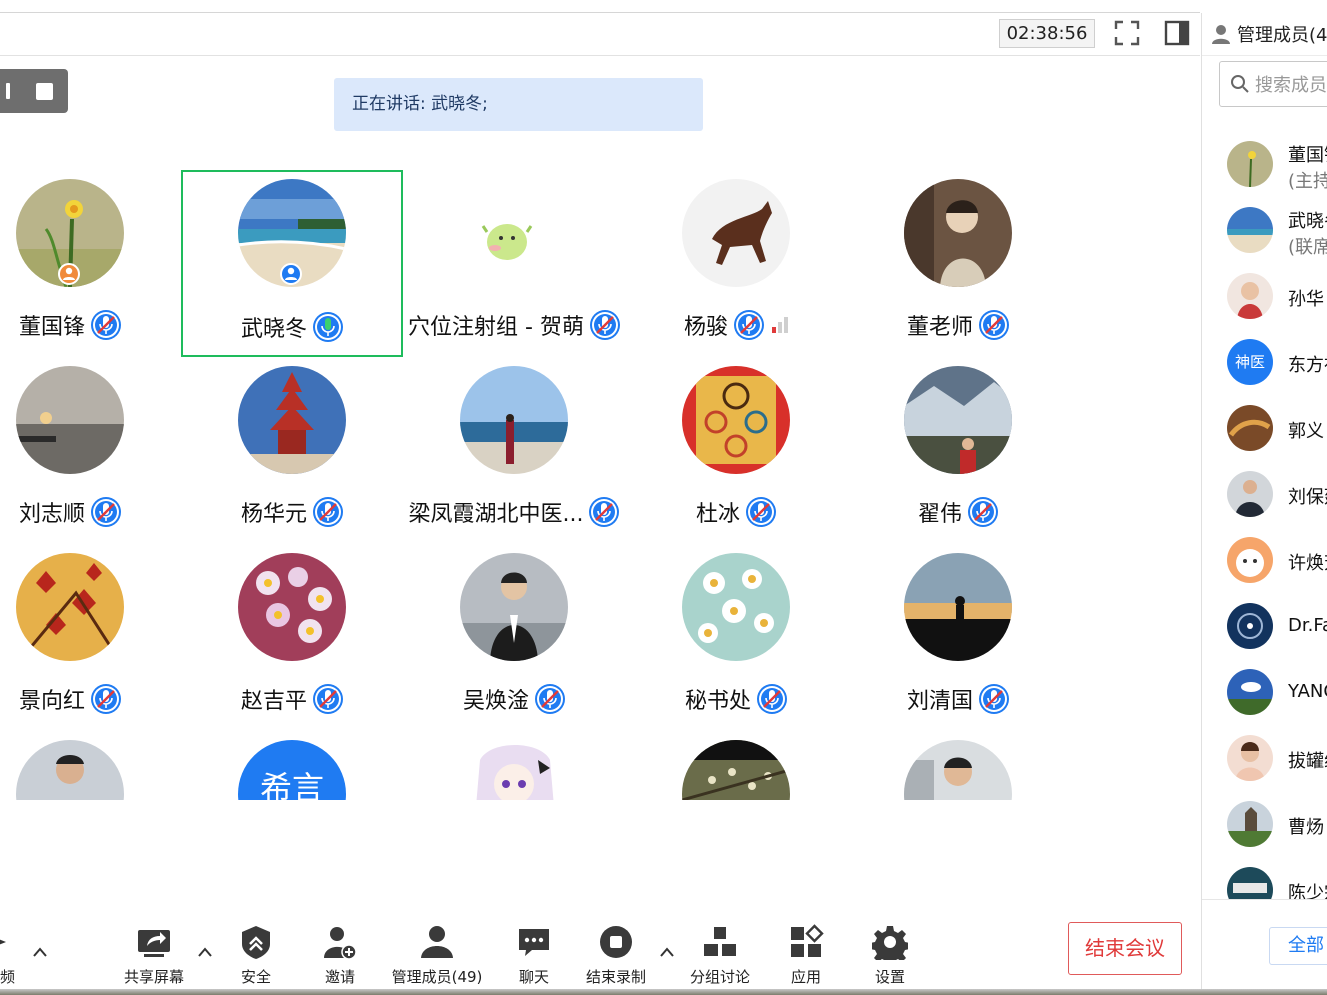 This screenshot has height=995, width=1327. What do you see at coordinates (205, 952) in the screenshot?
I see `share-options-chevron-icon` at bounding box center [205, 952].